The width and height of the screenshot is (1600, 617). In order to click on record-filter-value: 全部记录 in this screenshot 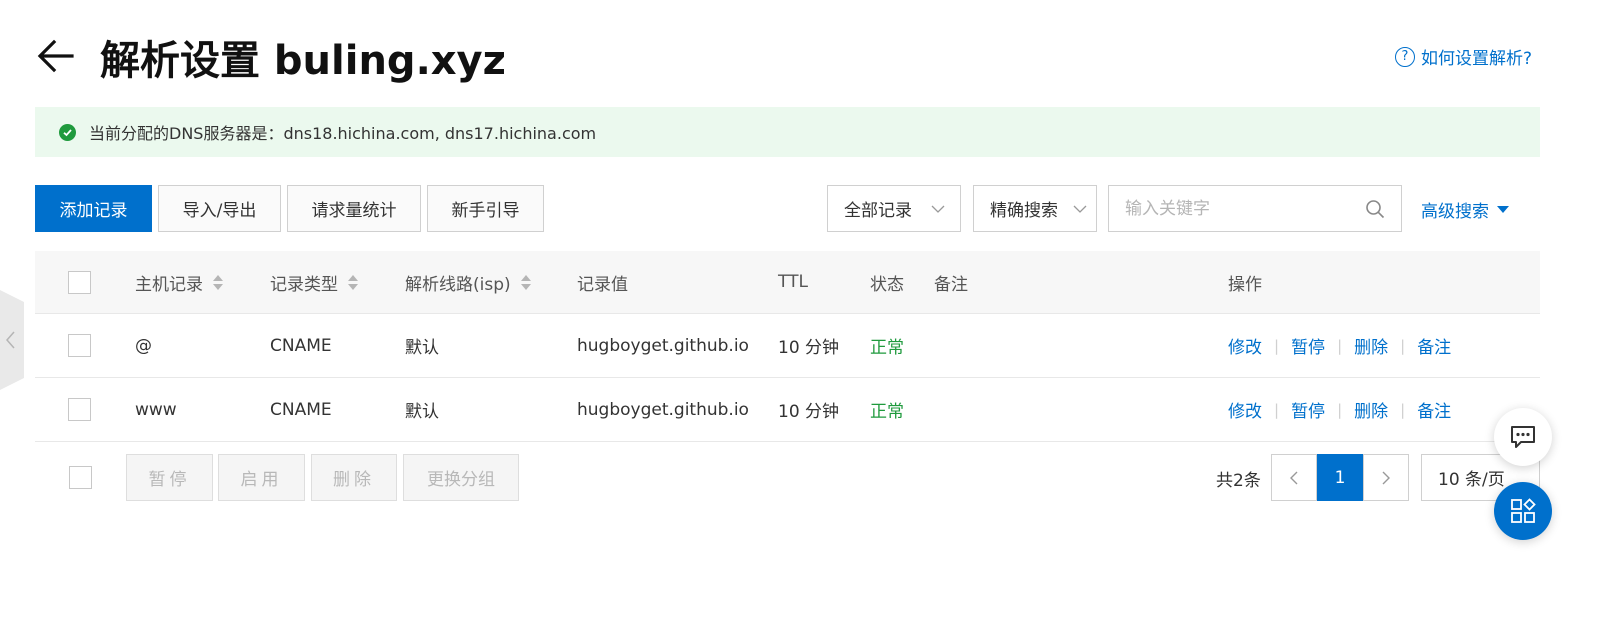, I will do `click(878, 211)`.